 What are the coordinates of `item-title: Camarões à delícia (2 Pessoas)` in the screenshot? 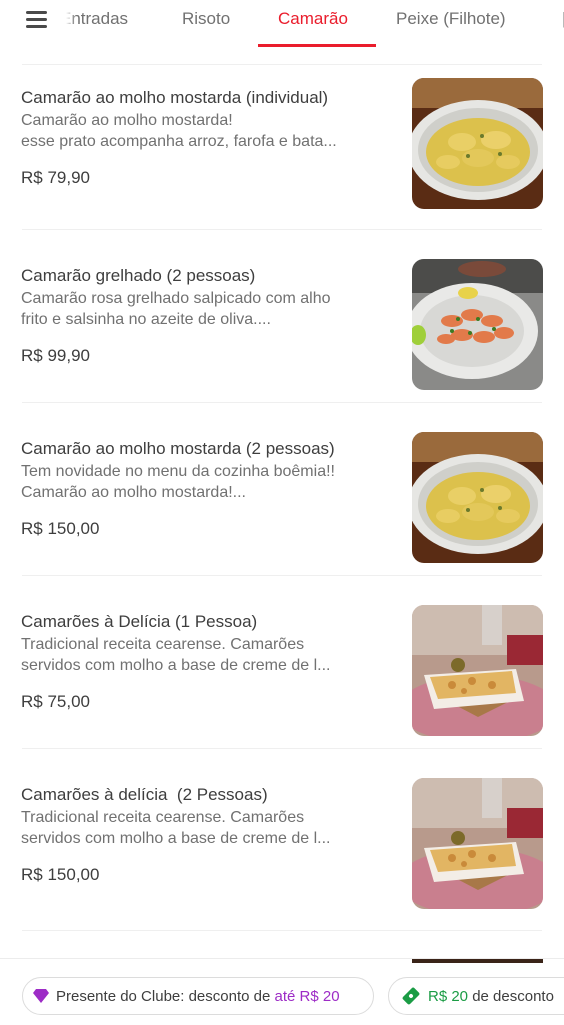 It's located at (144, 794).